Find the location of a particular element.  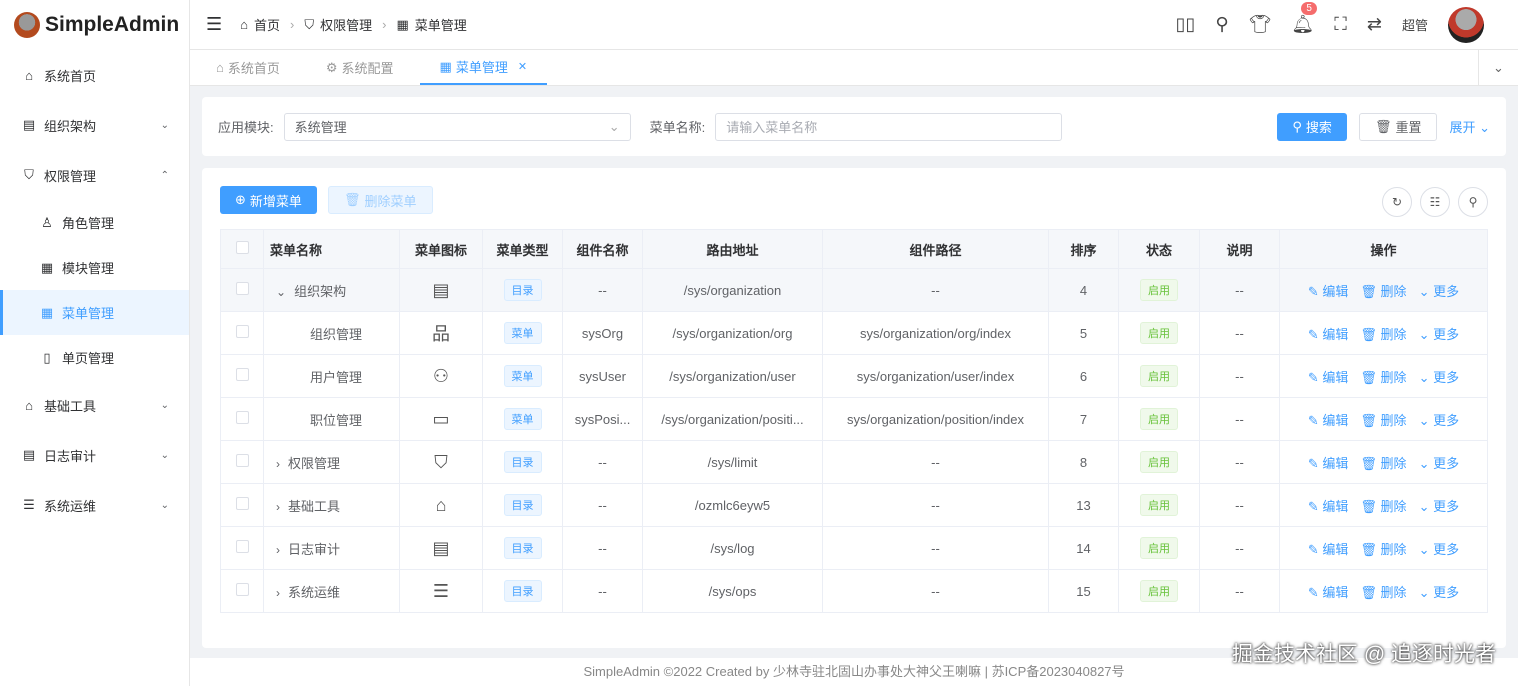

tab-menu: ▦ 菜单管理 ✕ is located at coordinates (483, 67).